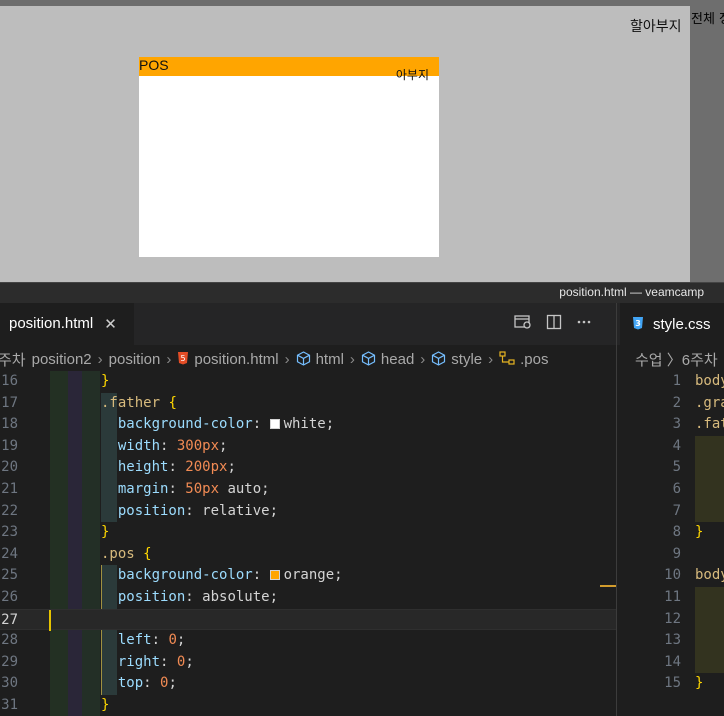  Describe the element at coordinates (682, 324) in the screenshot. I see `tab-label: style.css` at that location.